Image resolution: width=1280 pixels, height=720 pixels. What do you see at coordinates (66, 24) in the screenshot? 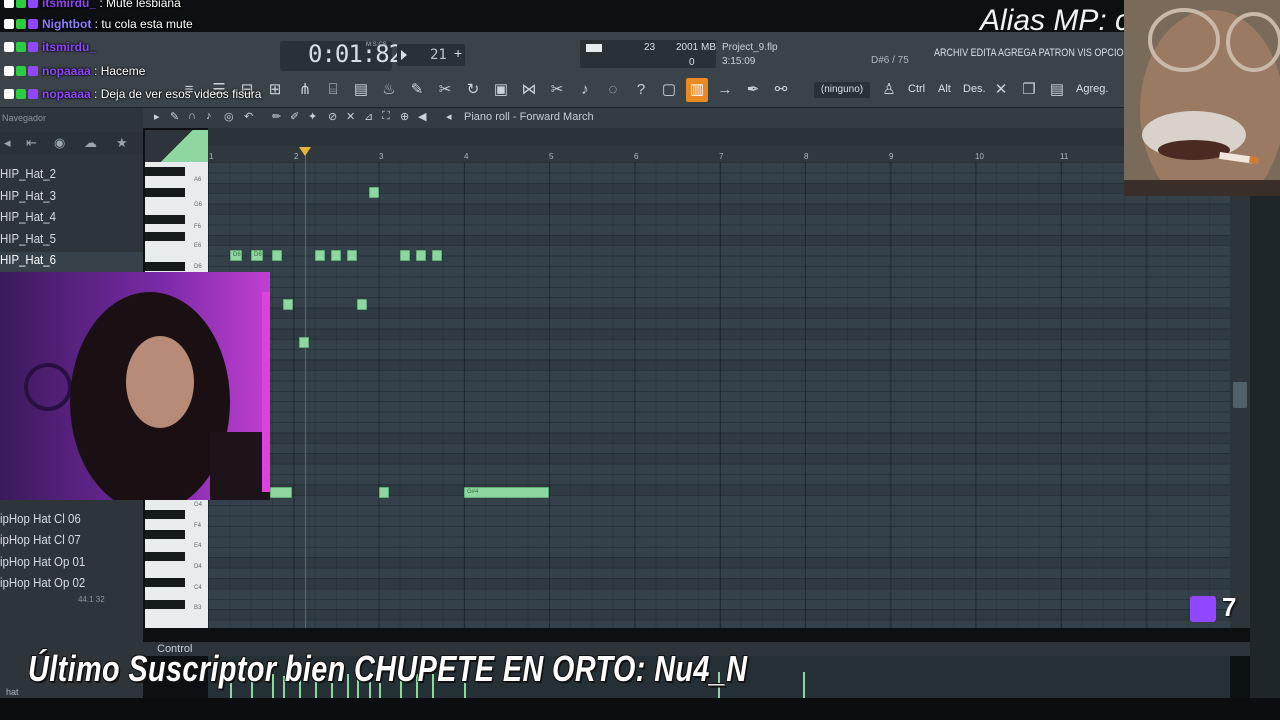
I see `chat-username: Nightbot` at bounding box center [66, 24].